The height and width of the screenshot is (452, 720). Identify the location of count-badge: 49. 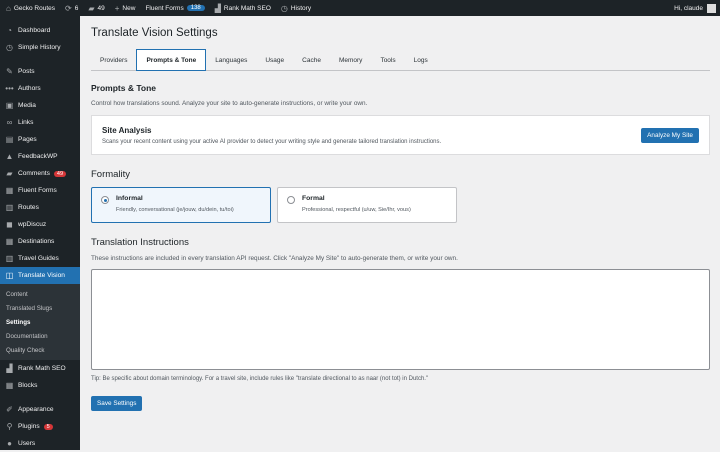
(60, 173).